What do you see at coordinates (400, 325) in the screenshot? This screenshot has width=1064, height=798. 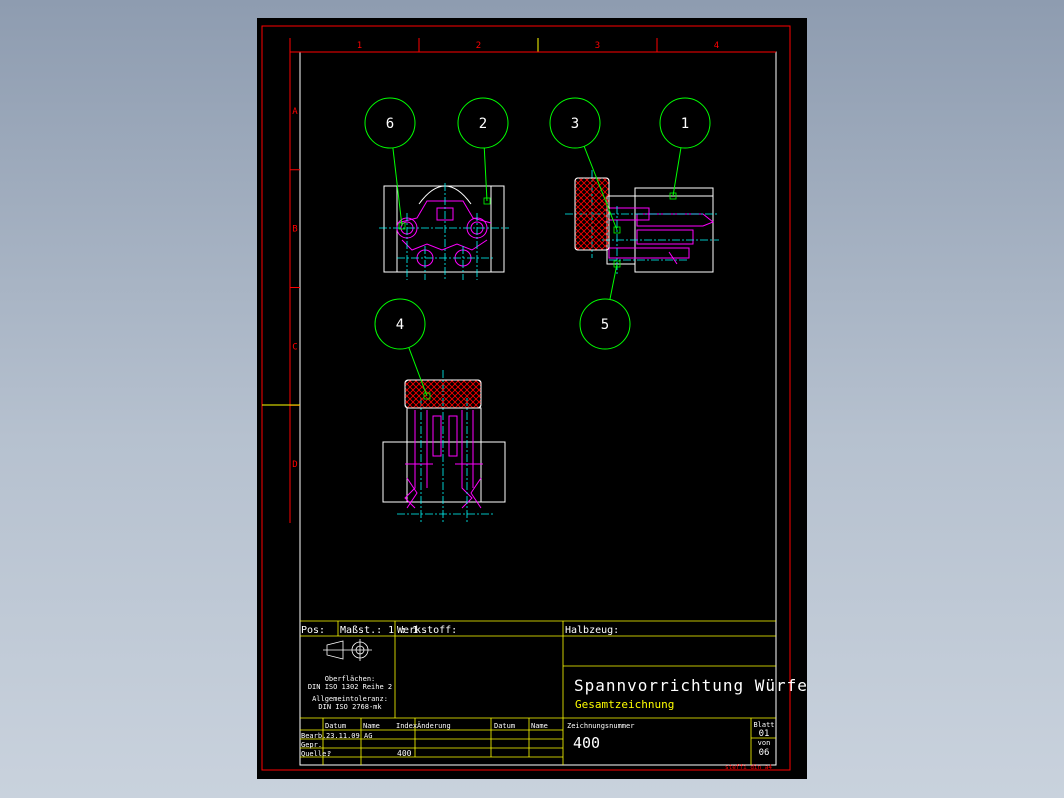 I see `balloon-number: 4` at bounding box center [400, 325].